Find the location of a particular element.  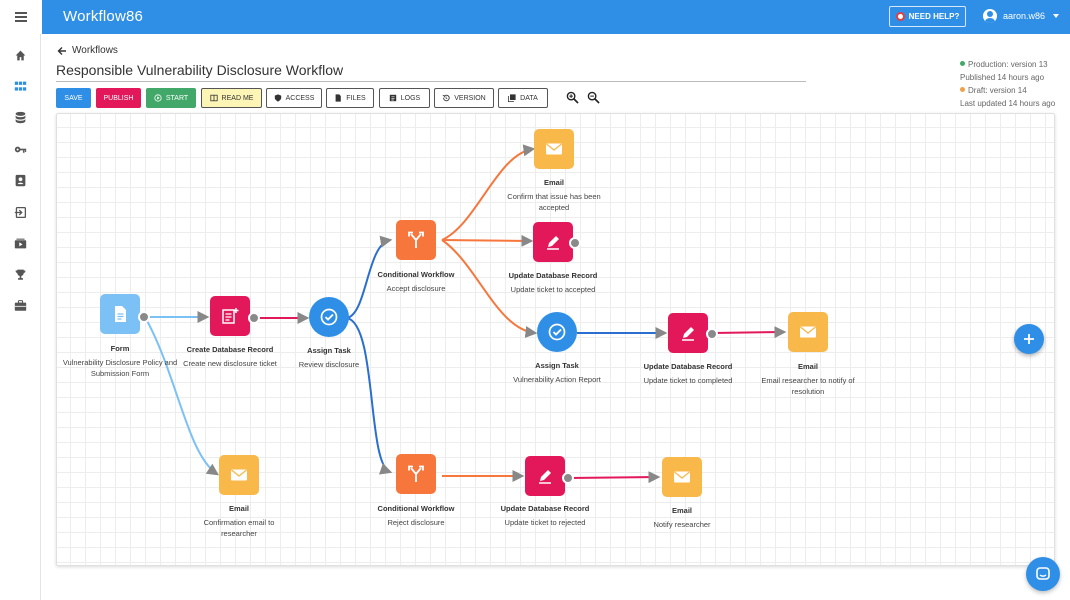

start-button: START is located at coordinates (171, 98).